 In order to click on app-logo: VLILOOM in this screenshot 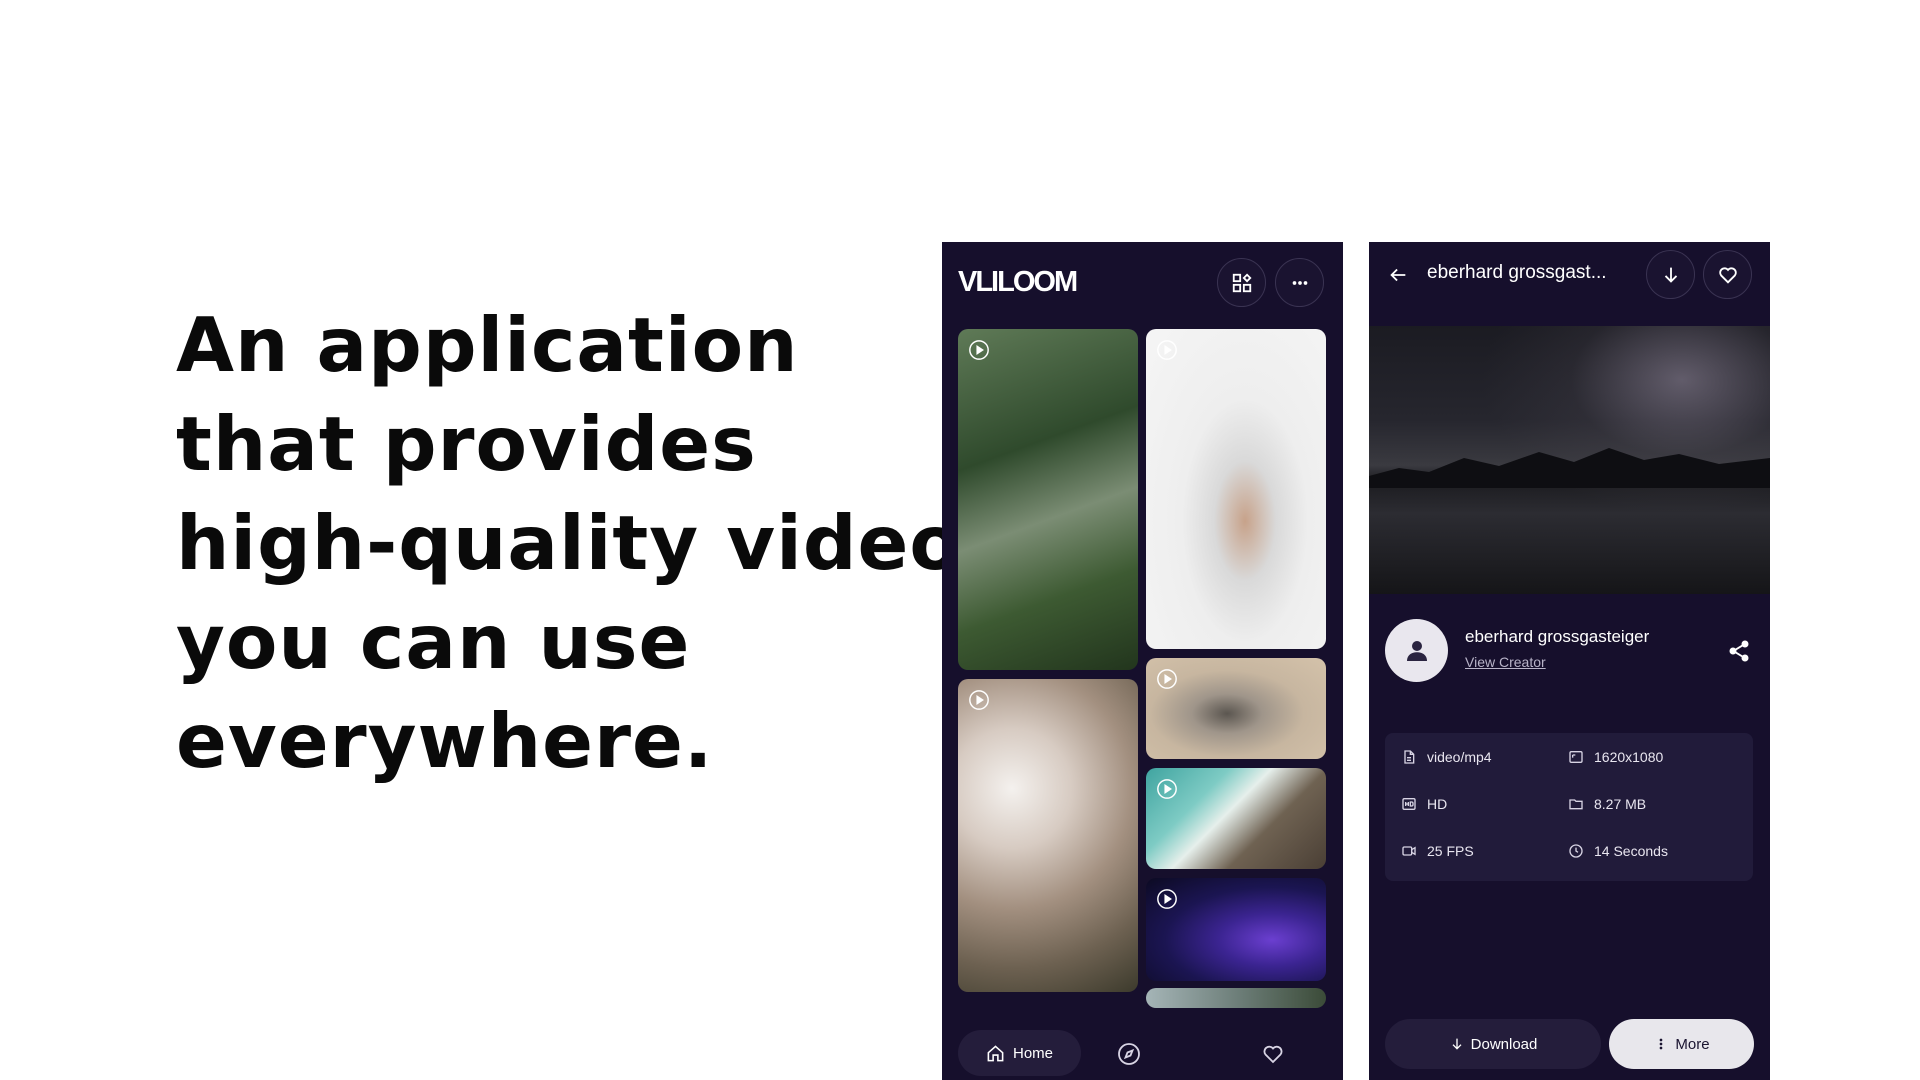, I will do `click(1018, 282)`.